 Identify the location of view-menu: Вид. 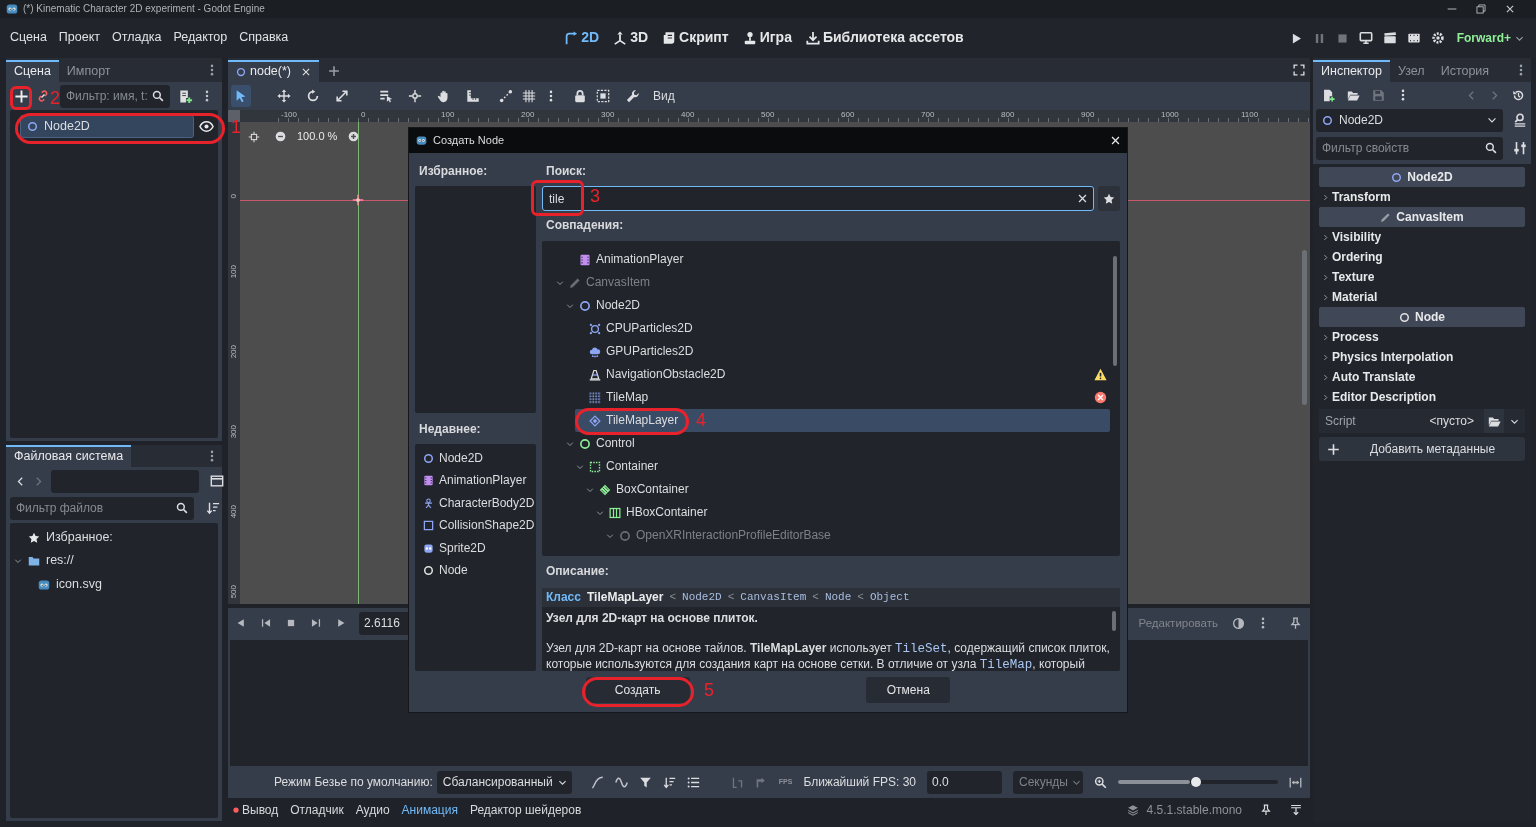
(664, 96).